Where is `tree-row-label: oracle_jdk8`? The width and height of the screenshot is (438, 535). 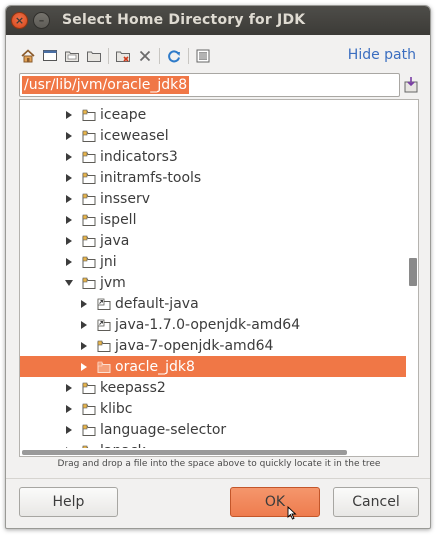 tree-row-label: oracle_jdk8 is located at coordinates (155, 366).